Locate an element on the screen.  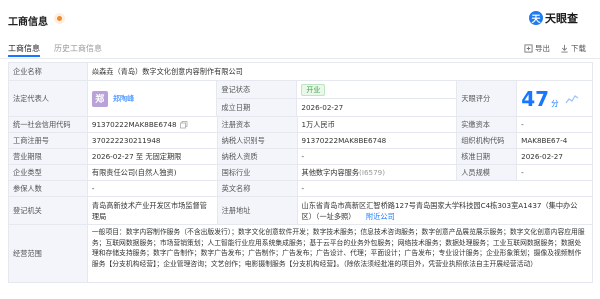
status-badge: 开业 is located at coordinates (313, 89).